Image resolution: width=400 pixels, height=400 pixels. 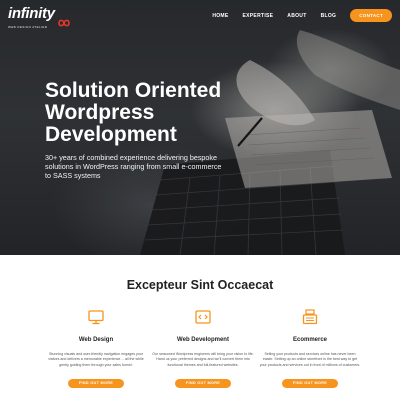 What do you see at coordinates (96, 317) in the screenshot?
I see `monitor-icon` at bounding box center [96, 317].